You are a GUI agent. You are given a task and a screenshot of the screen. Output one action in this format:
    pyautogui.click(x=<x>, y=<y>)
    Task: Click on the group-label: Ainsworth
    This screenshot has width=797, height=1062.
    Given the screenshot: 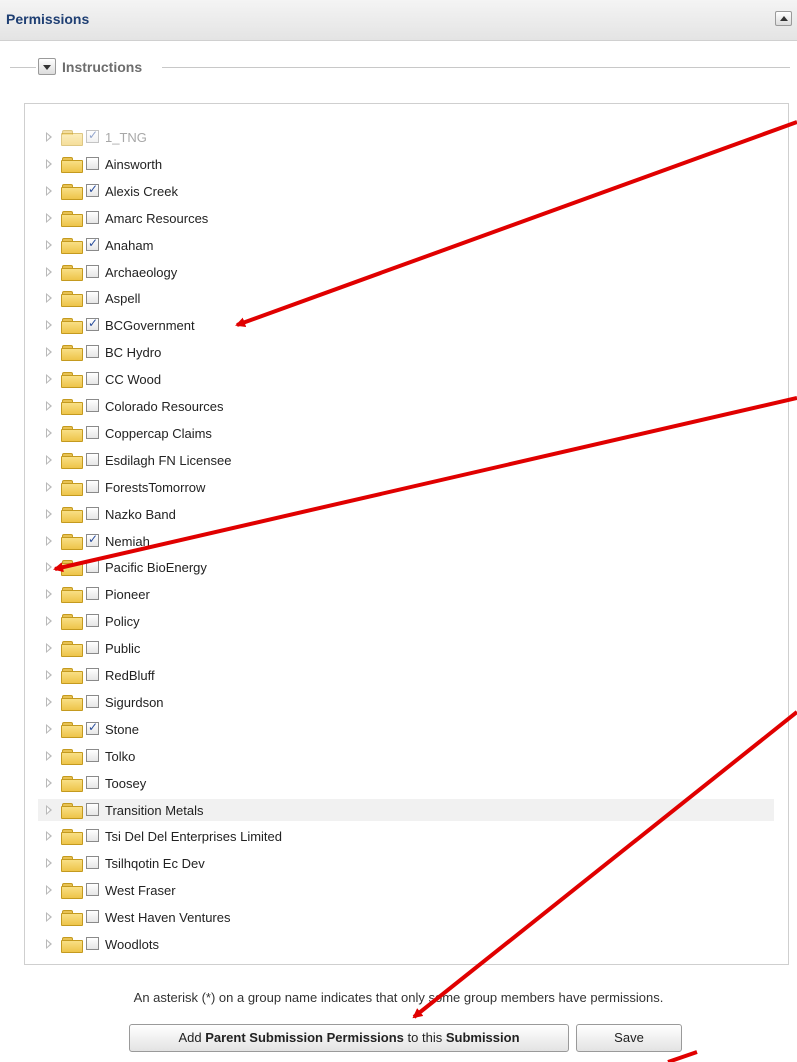 What is the action you would take?
    pyautogui.click(x=133, y=164)
    